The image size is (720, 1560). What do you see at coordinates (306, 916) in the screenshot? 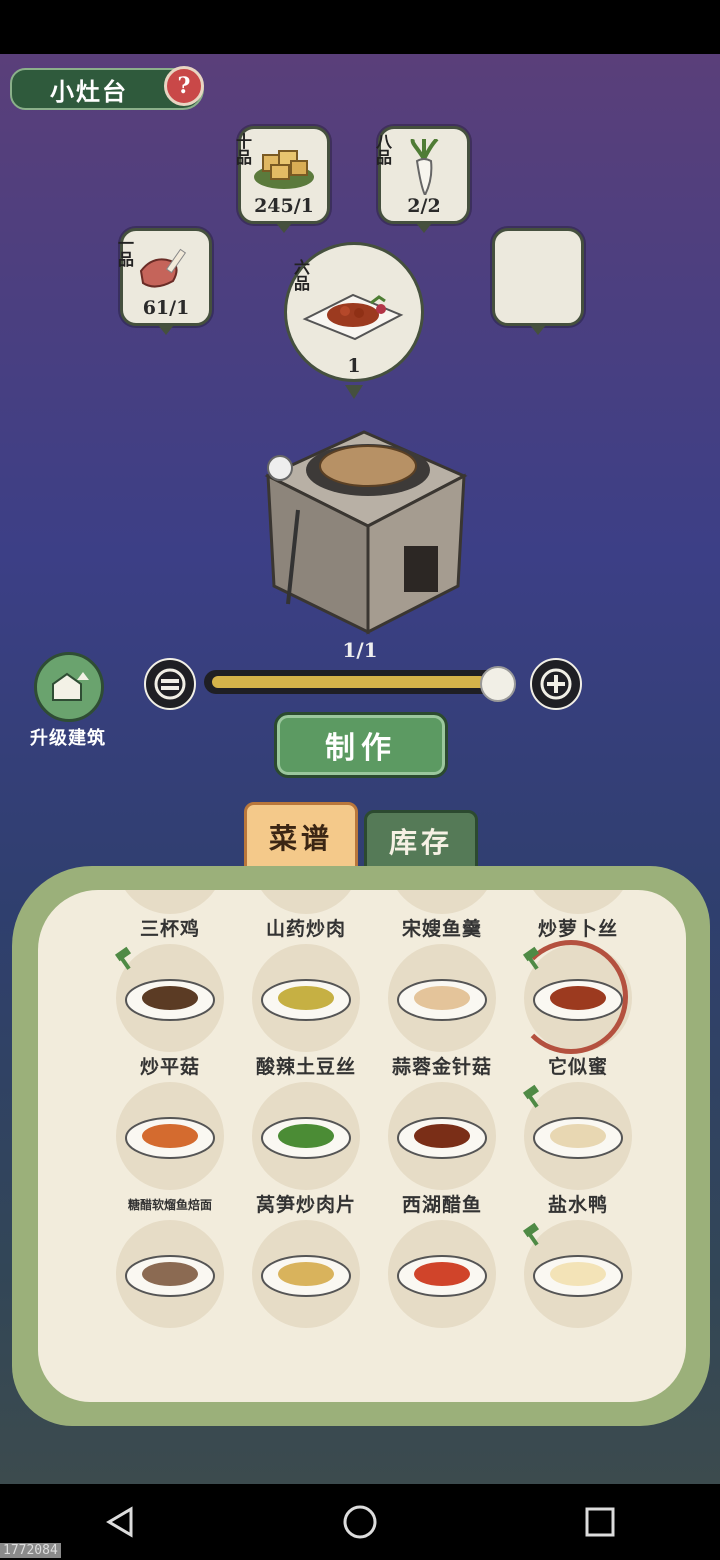
I see `recipe-item: 山药炒肉` at bounding box center [306, 916].